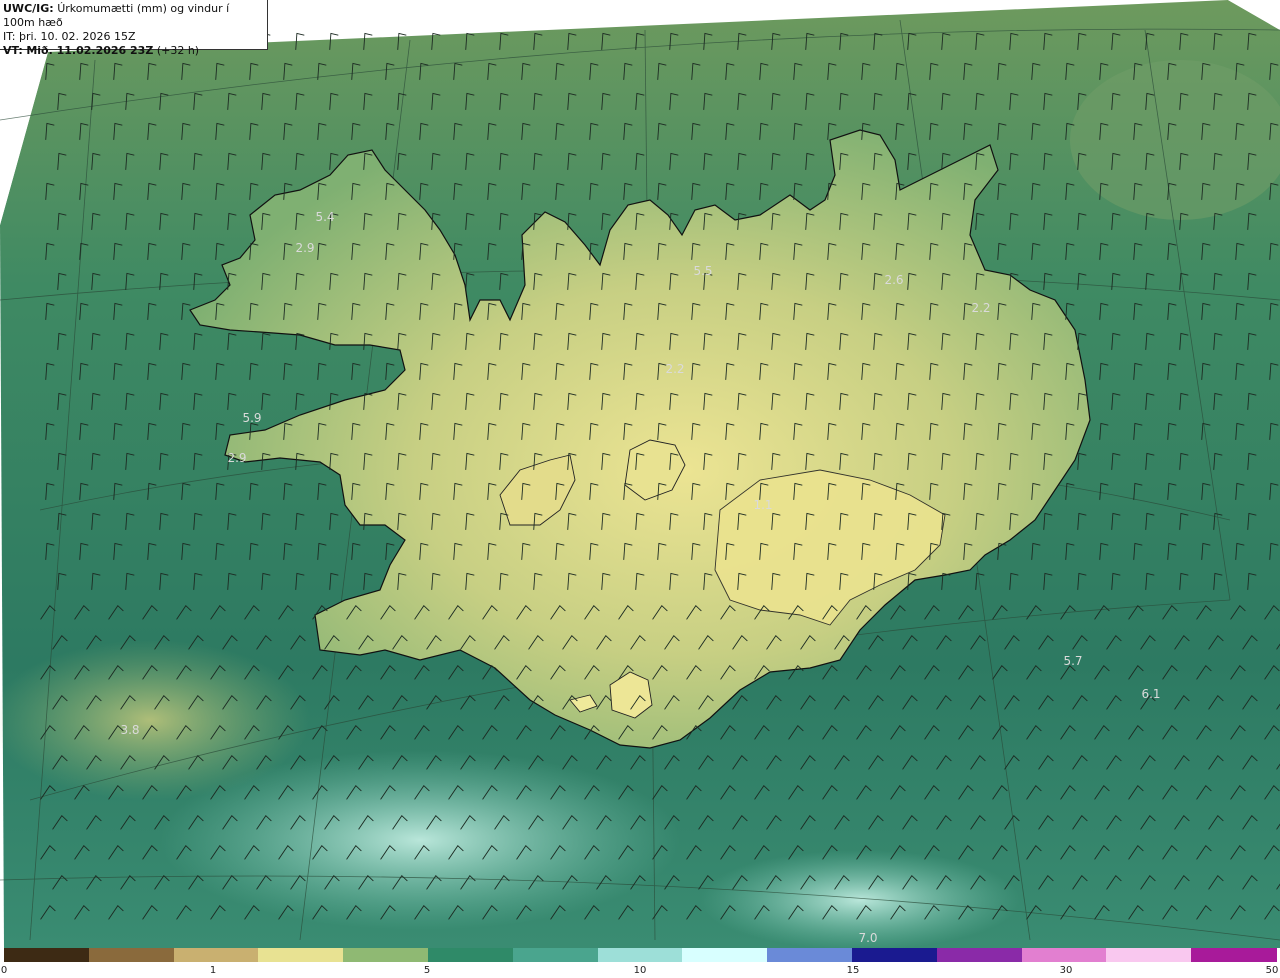  Describe the element at coordinates (213, 970) in the screenshot. I see `colorbar-tick-label: 1` at that location.